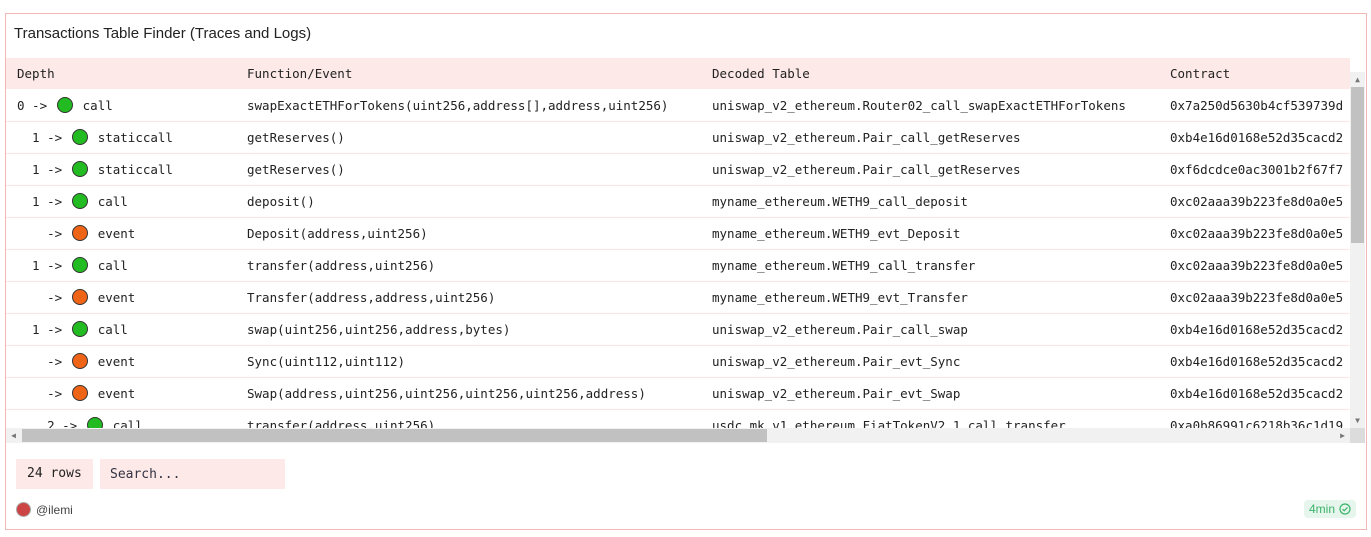 The image size is (1371, 537). What do you see at coordinates (296, 137) in the screenshot?
I see `function-cell: getReserves()` at bounding box center [296, 137].